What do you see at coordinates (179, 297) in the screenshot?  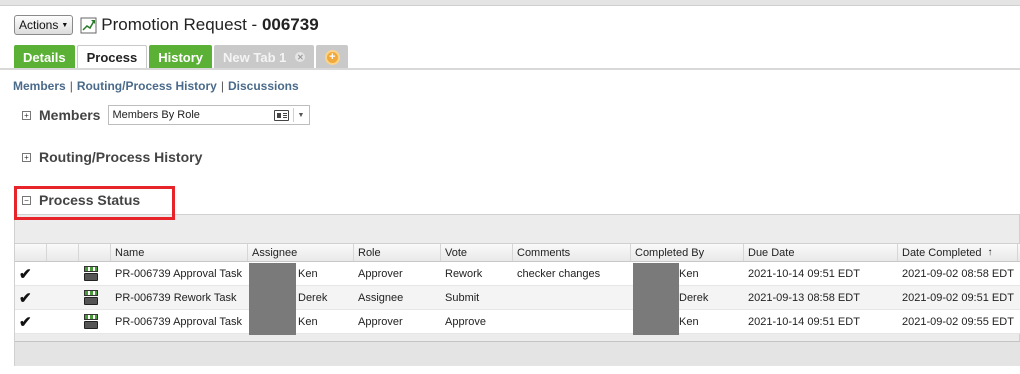 I see `cell-name: PR-006739 Rework Task` at bounding box center [179, 297].